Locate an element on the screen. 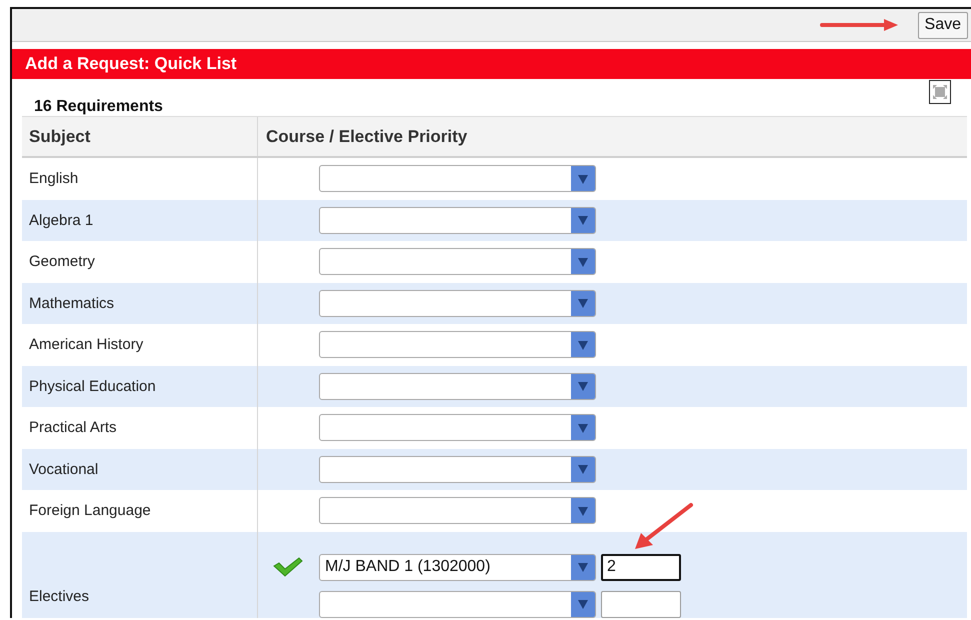 Image resolution: width=971 pixels, height=620 pixels. priority-field is located at coordinates (641, 604).